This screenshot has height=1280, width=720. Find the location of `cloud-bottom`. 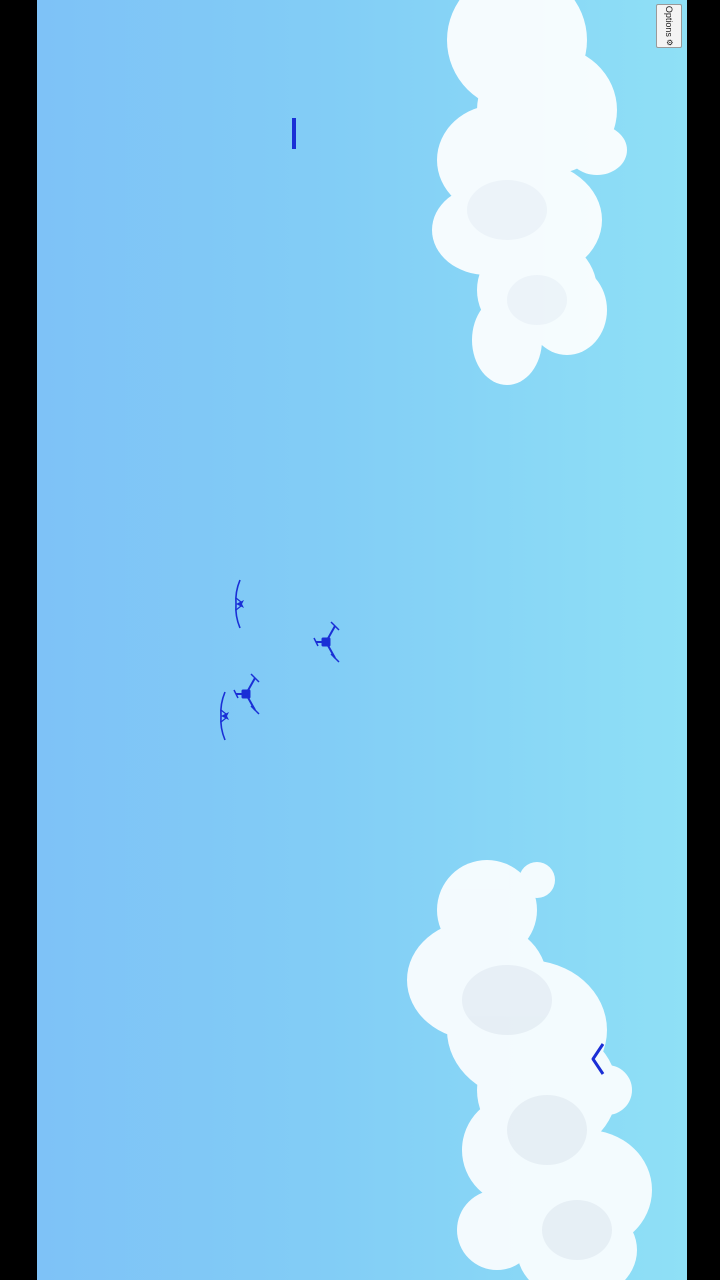

cloud-bottom is located at coordinates (529, 1070).